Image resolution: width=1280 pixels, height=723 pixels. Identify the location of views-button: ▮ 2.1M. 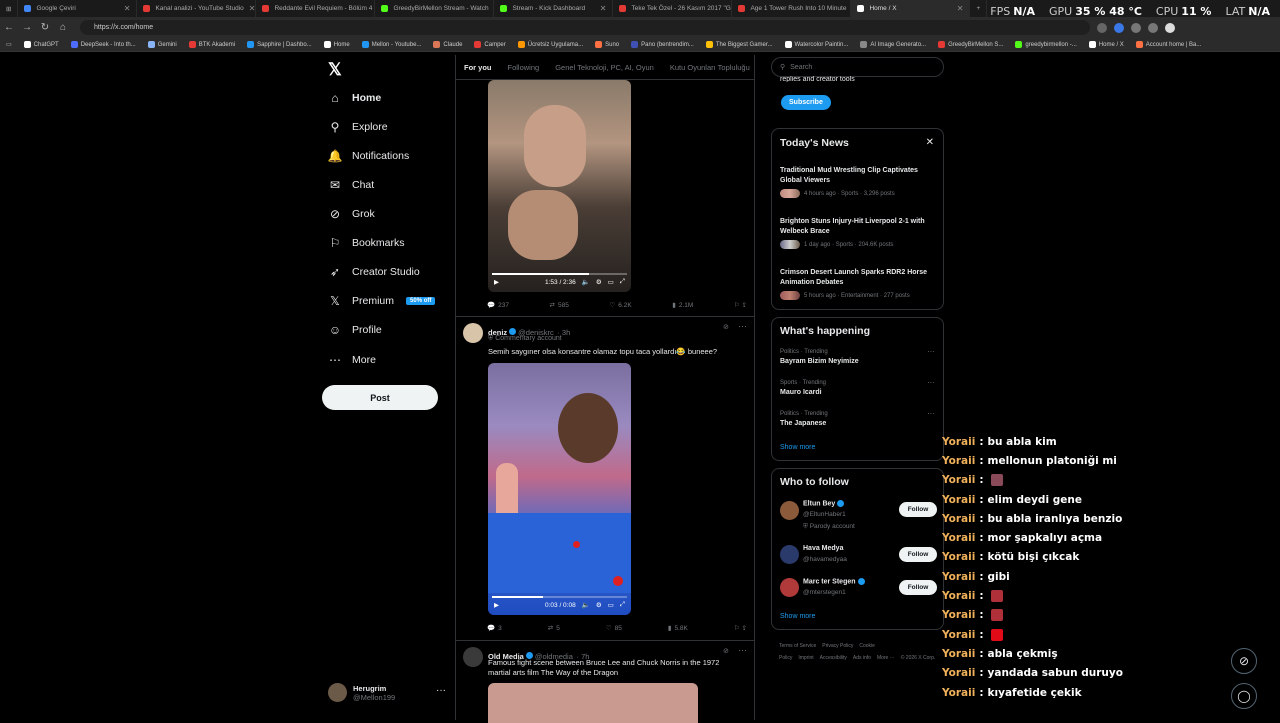
(682, 305).